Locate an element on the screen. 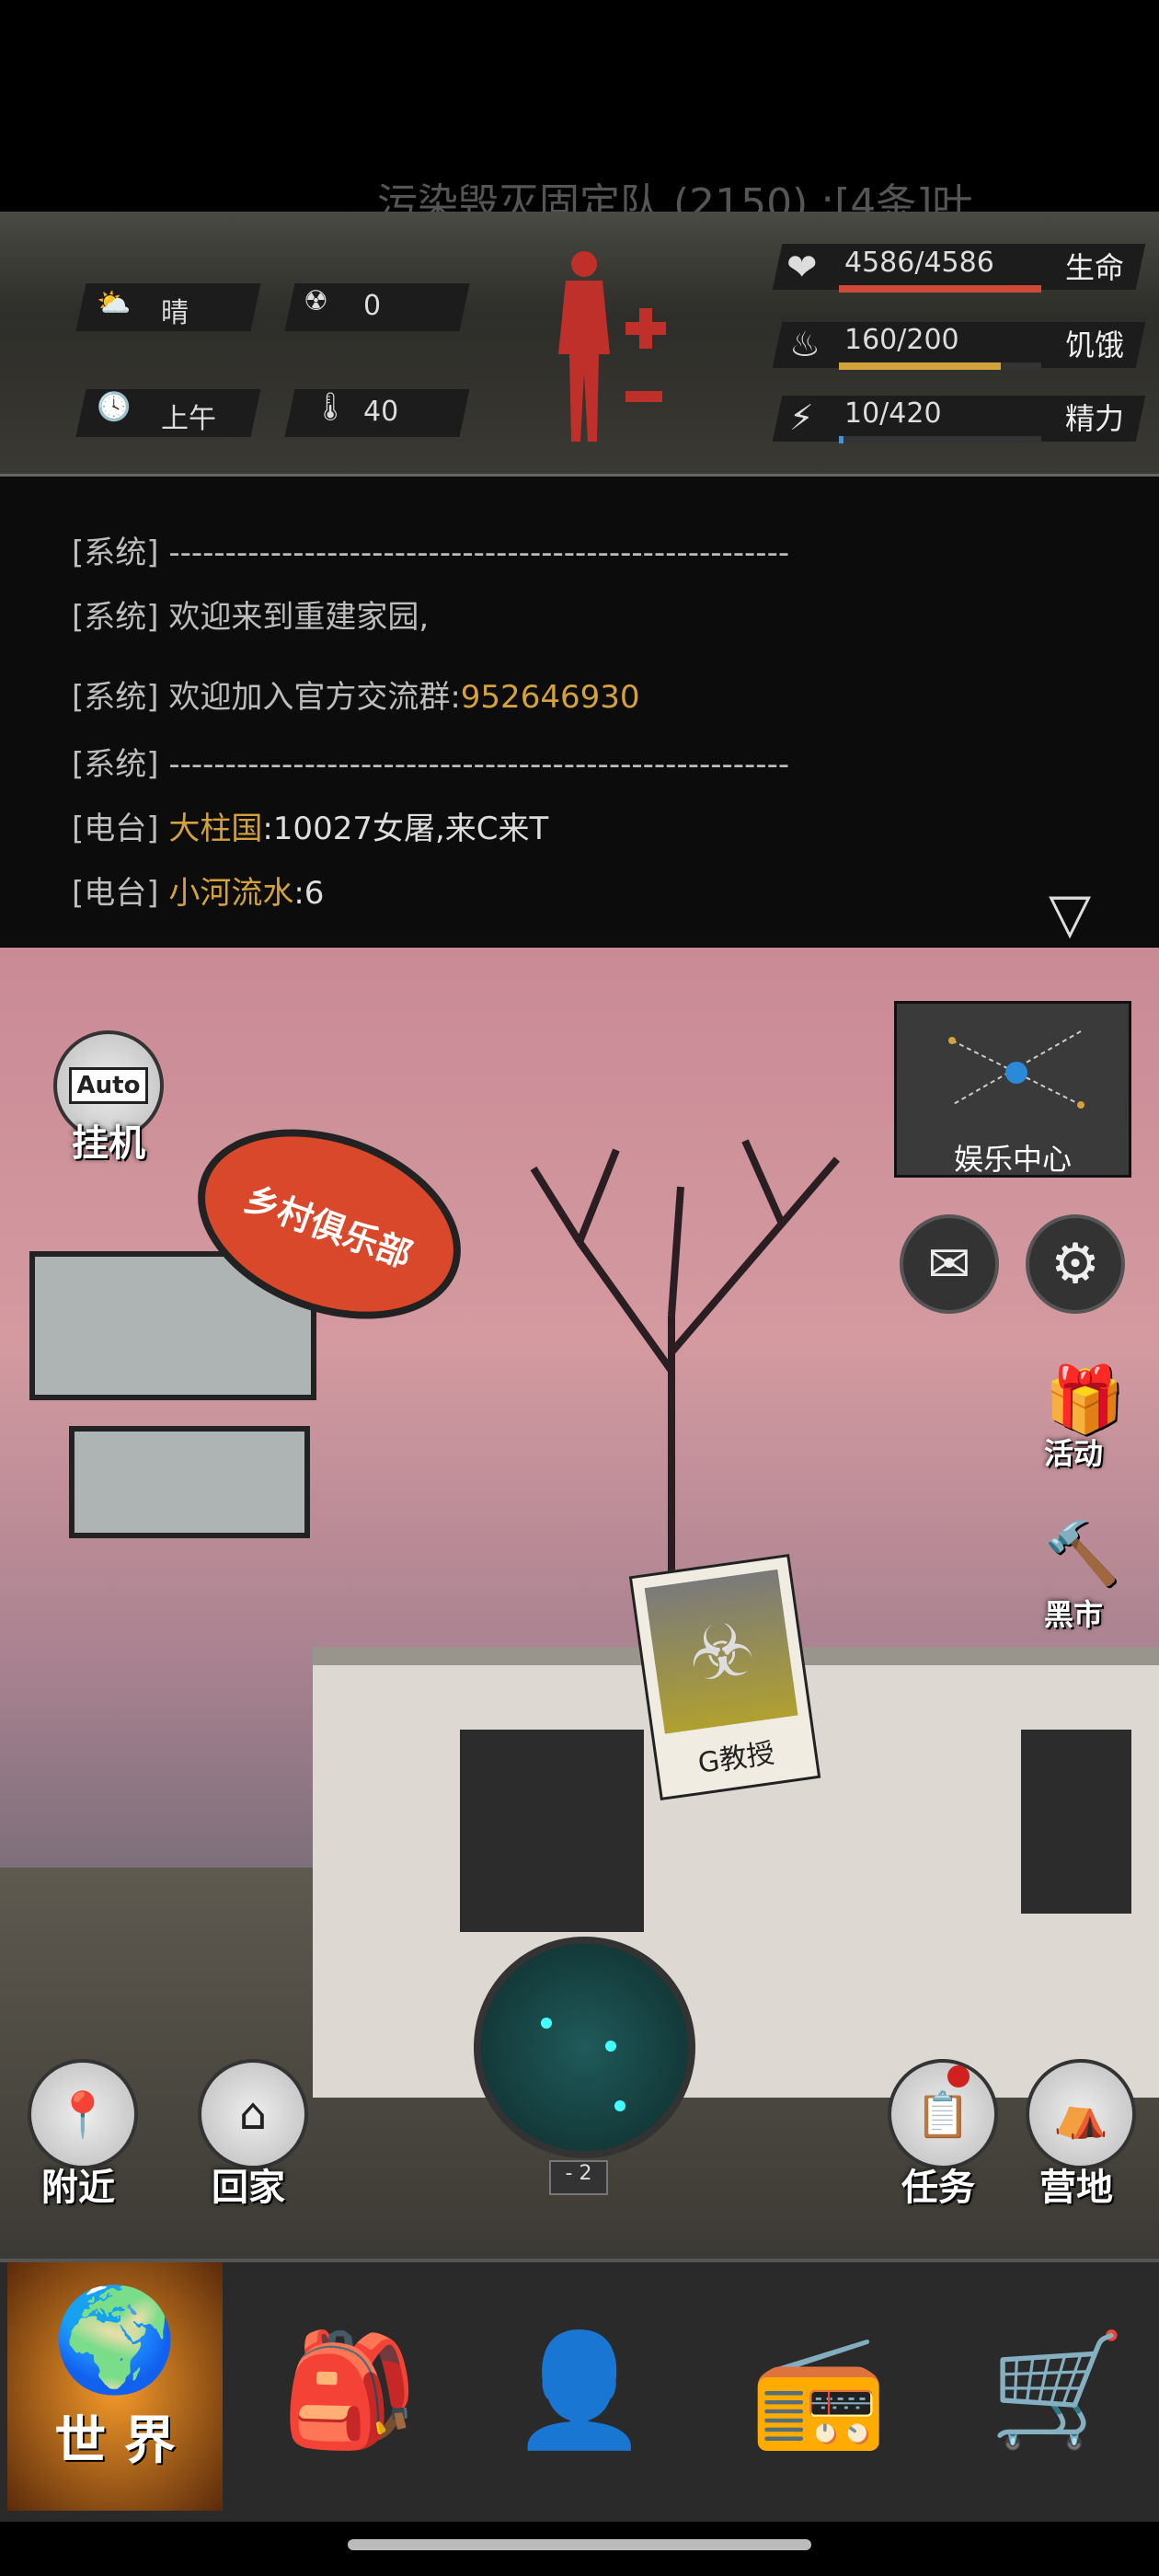 This screenshot has height=2576, width=1159. energy-bar-track is located at coordinates (940, 439).